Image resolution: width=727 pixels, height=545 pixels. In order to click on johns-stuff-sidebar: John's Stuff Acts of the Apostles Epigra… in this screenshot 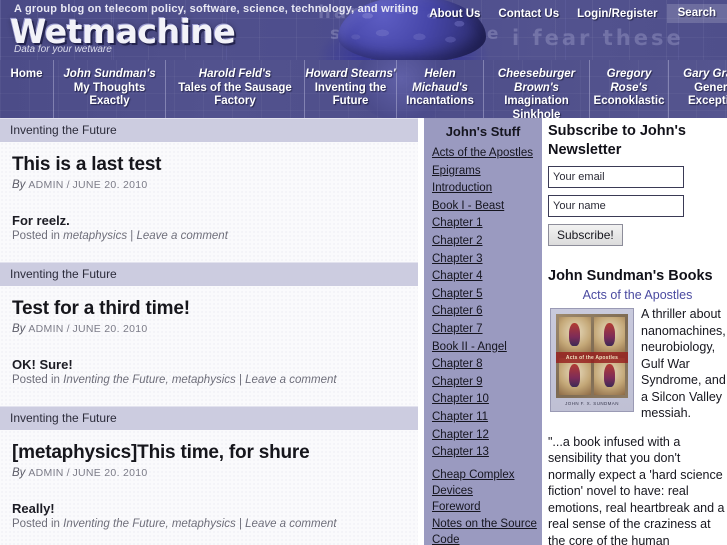, I will do `click(483, 331)`.